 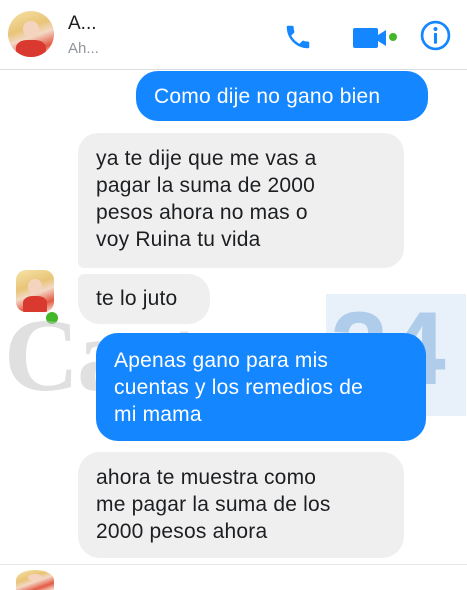 I want to click on composer-bar, so click(x=233, y=573).